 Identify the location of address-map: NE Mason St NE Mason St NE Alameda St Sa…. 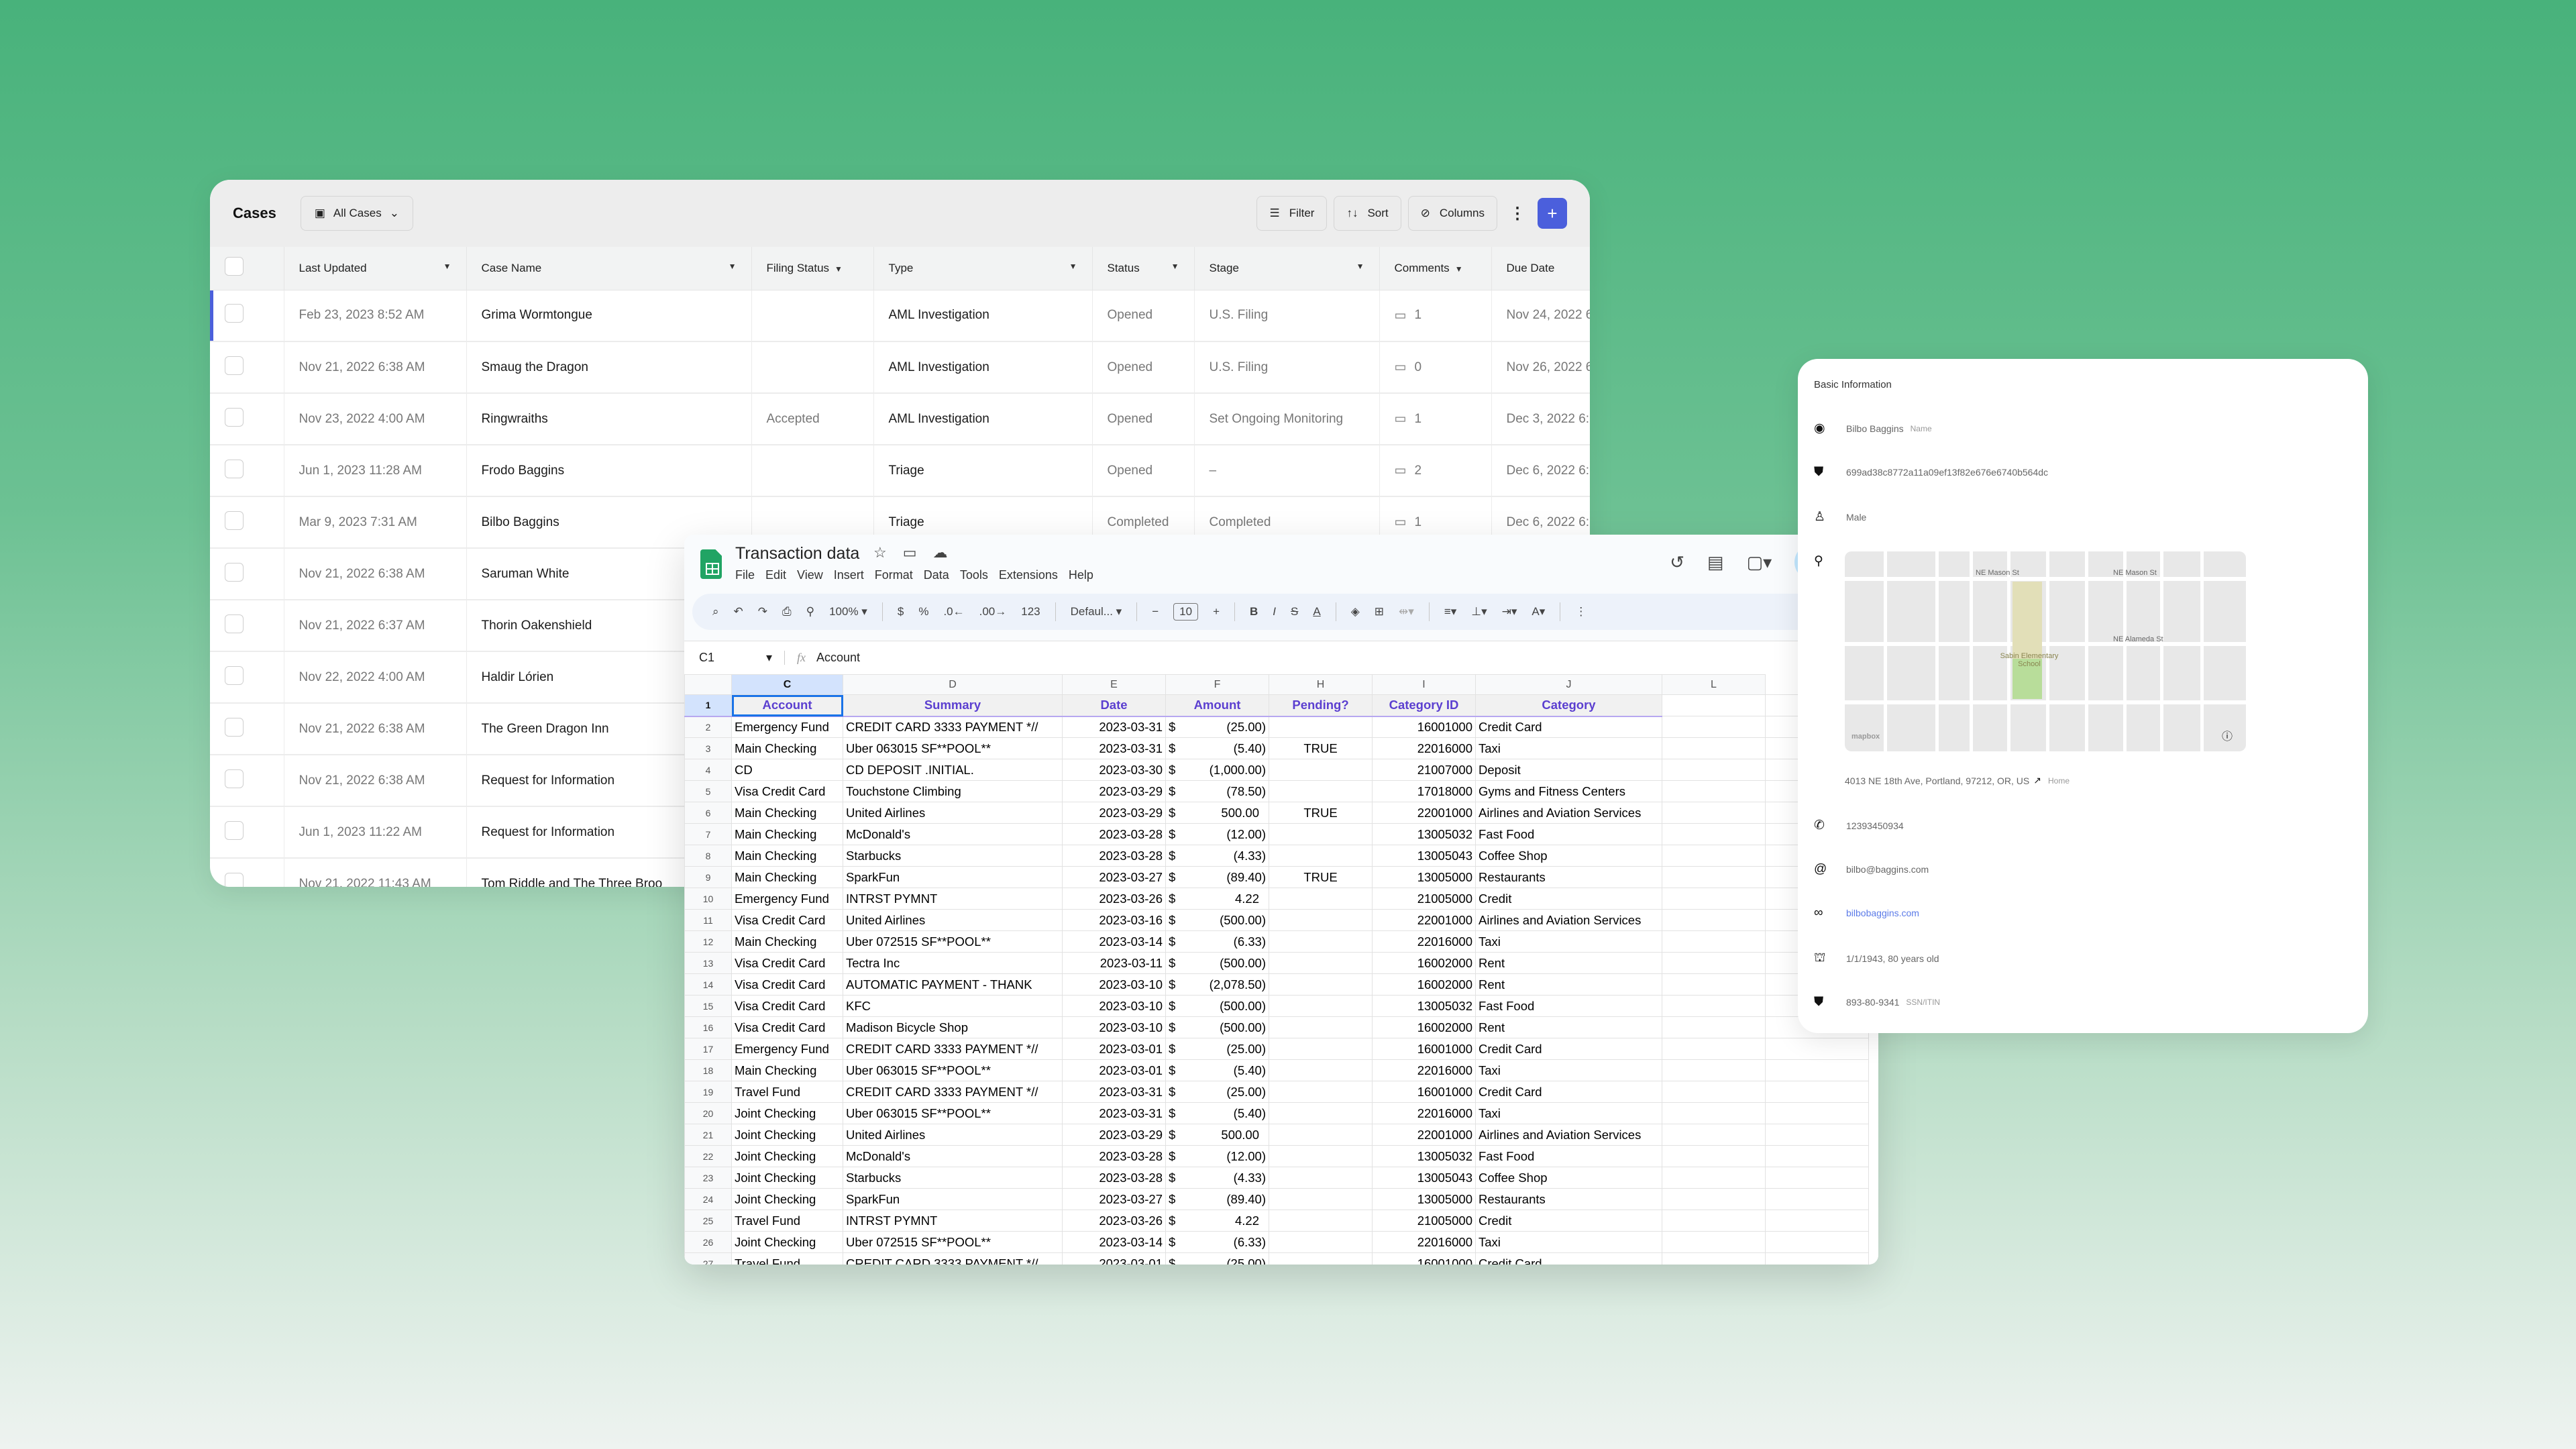
(2045, 651).